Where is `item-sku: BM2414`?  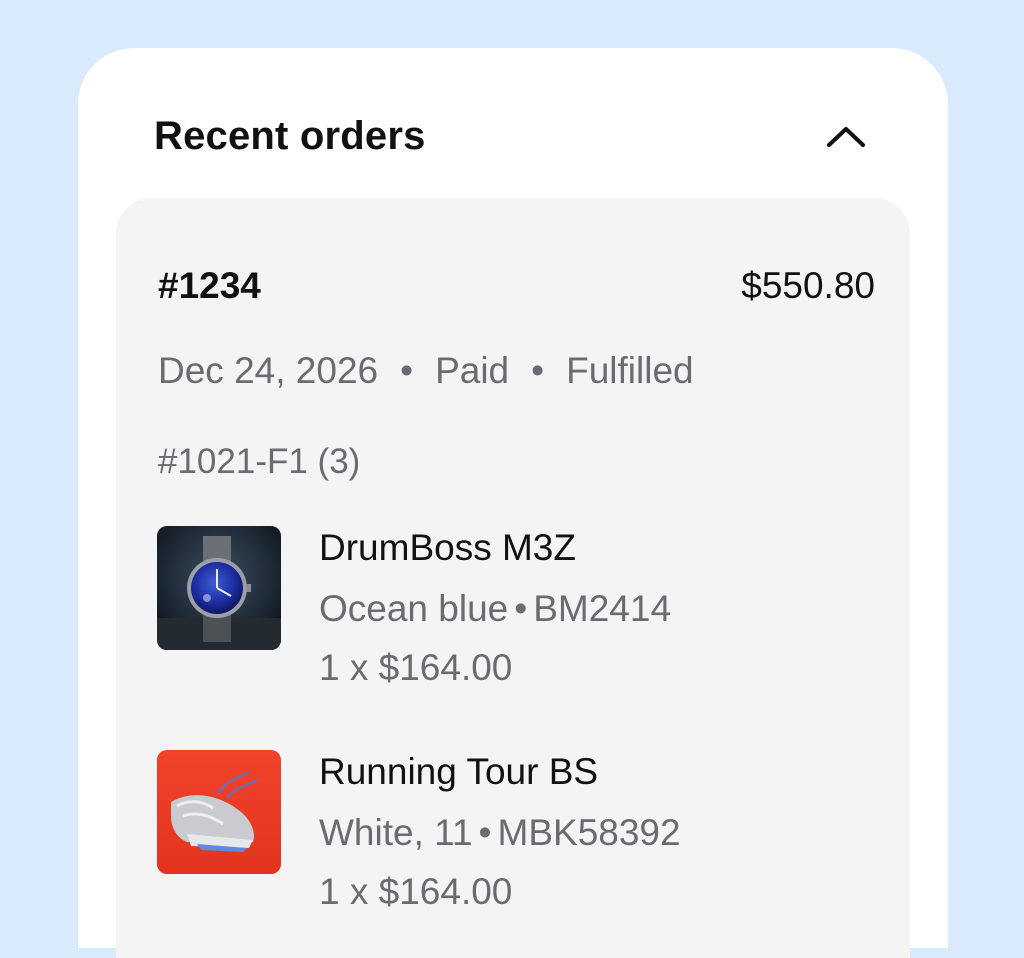 item-sku: BM2414 is located at coordinates (602, 608).